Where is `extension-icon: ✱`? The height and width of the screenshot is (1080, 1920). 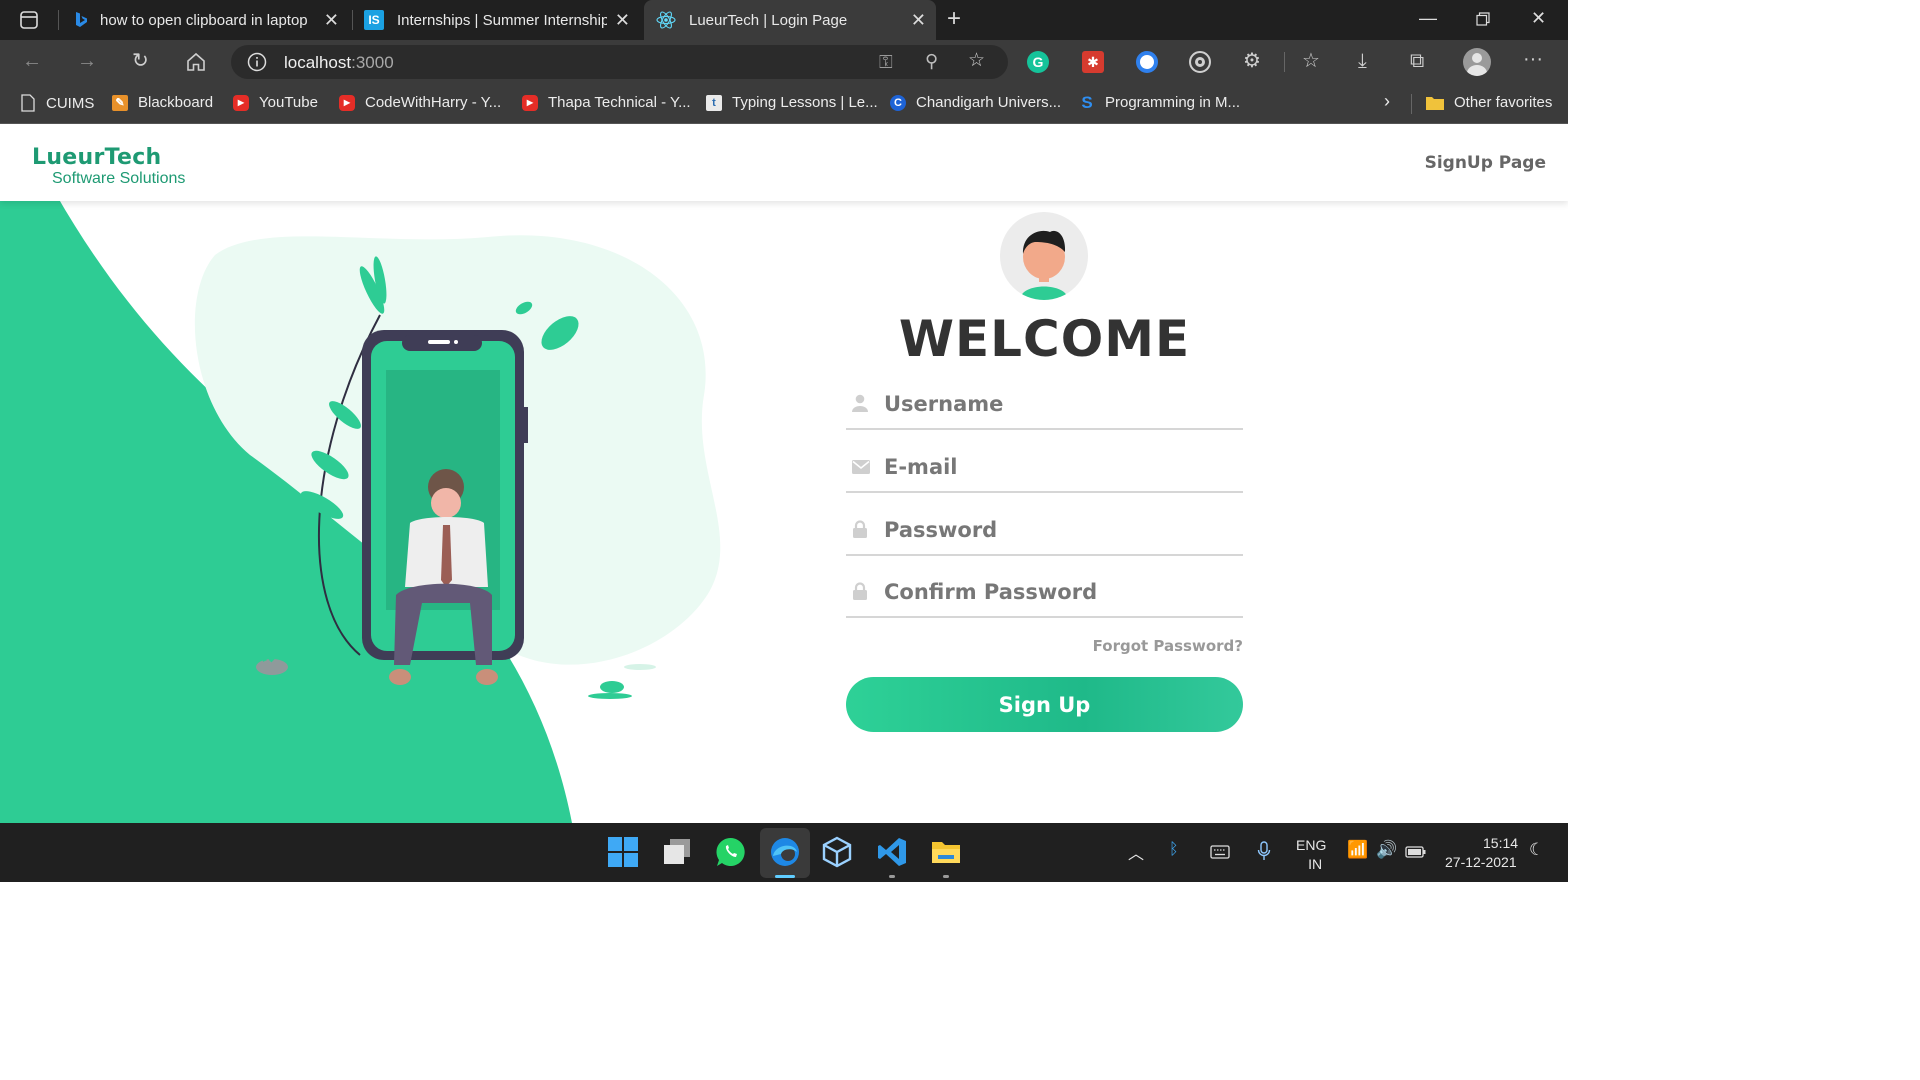
extension-icon: ✱ is located at coordinates (1093, 62).